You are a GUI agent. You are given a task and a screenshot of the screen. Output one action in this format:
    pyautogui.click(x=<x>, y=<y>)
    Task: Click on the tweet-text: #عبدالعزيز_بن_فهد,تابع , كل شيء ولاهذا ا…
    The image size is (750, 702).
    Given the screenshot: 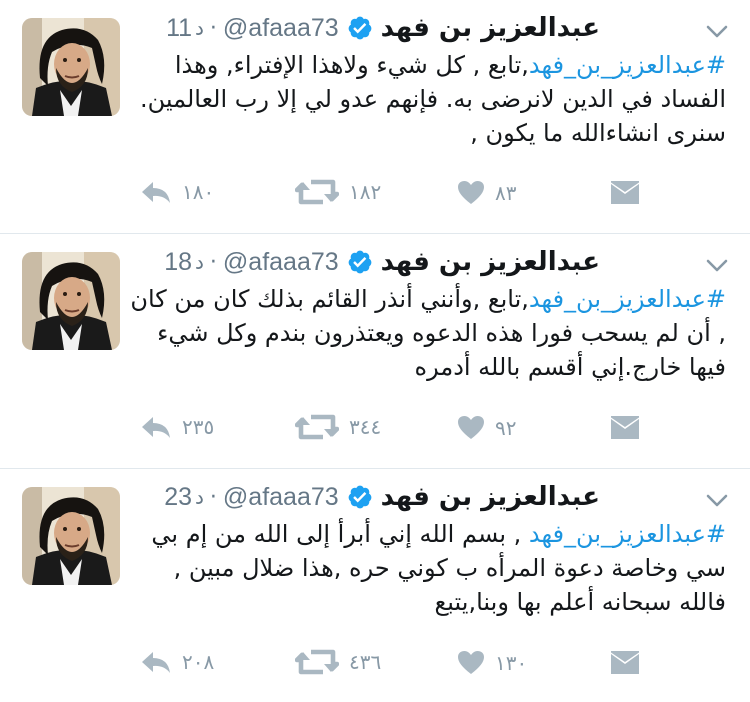 What is the action you would take?
    pyautogui.click(x=428, y=99)
    